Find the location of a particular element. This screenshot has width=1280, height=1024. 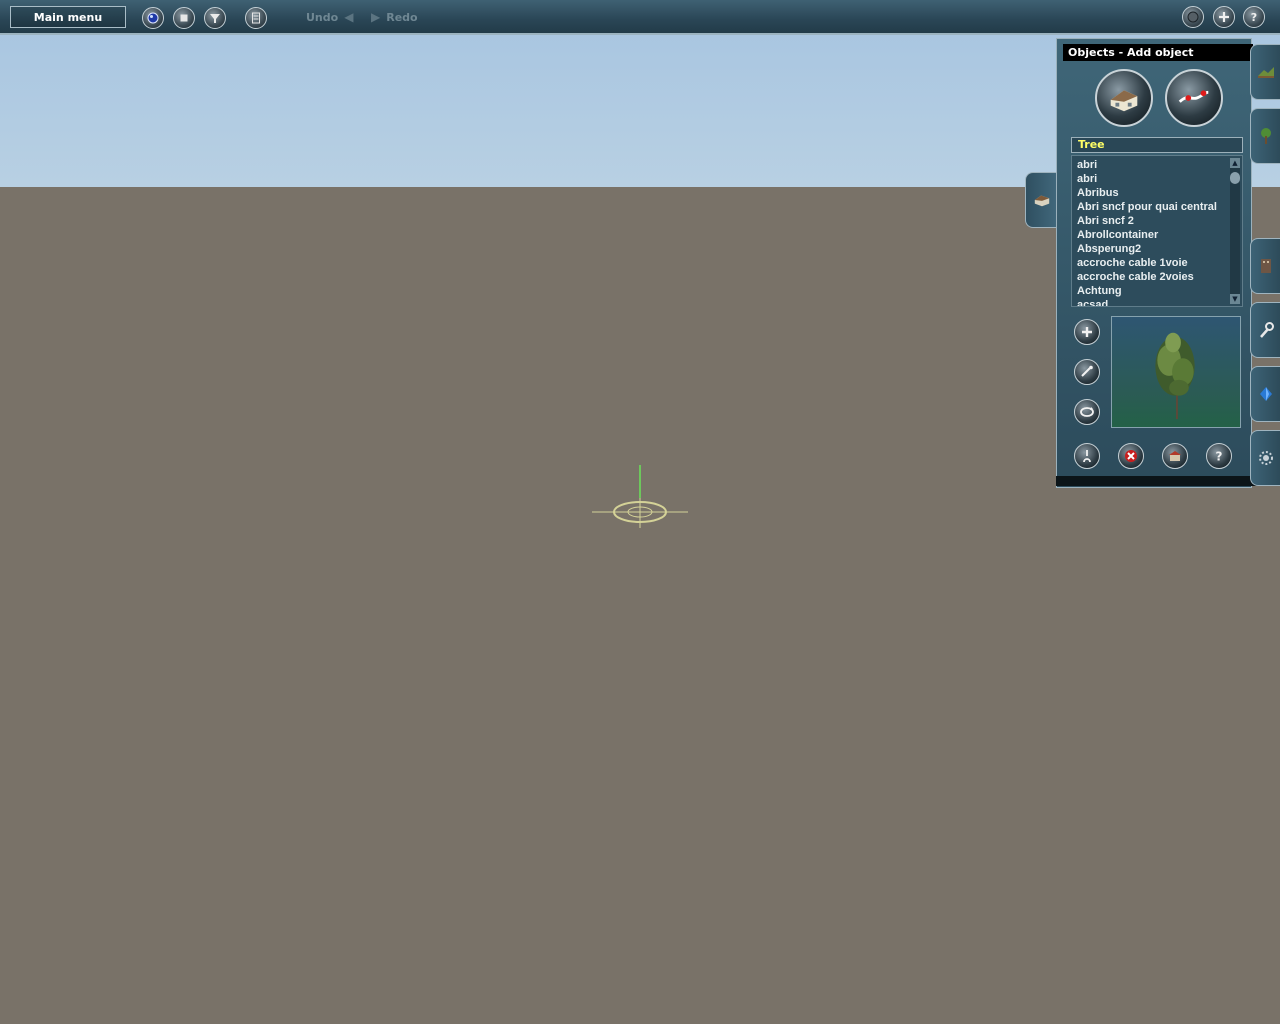

building-icon is located at coordinates (1265, 266).